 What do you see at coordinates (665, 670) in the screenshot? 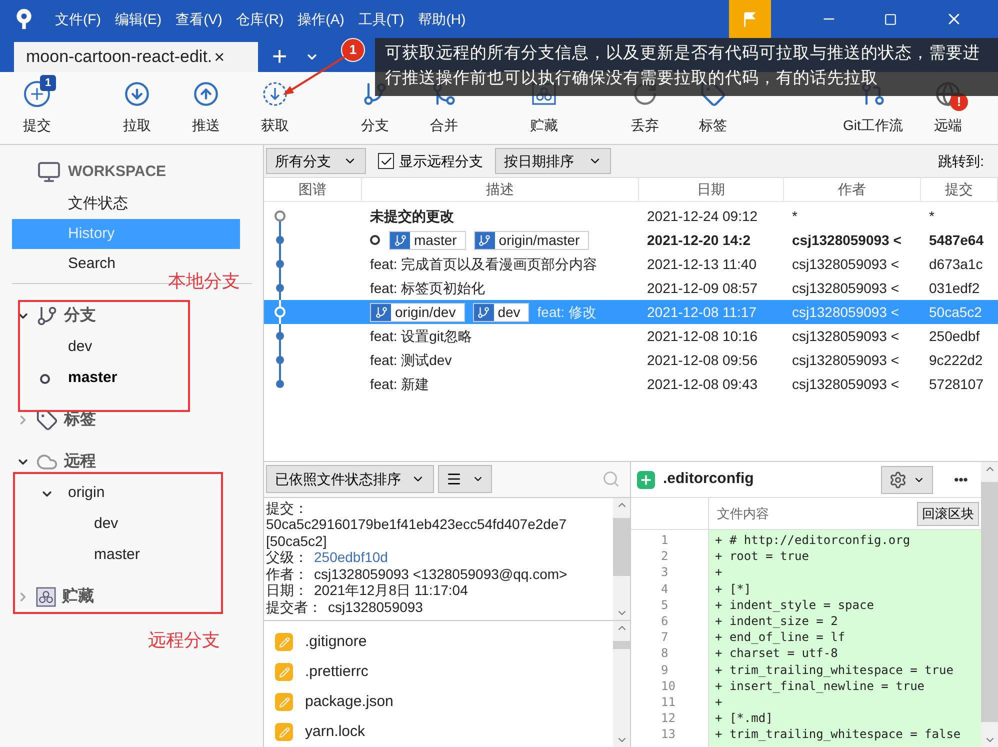
I see `line-number: 9` at bounding box center [665, 670].